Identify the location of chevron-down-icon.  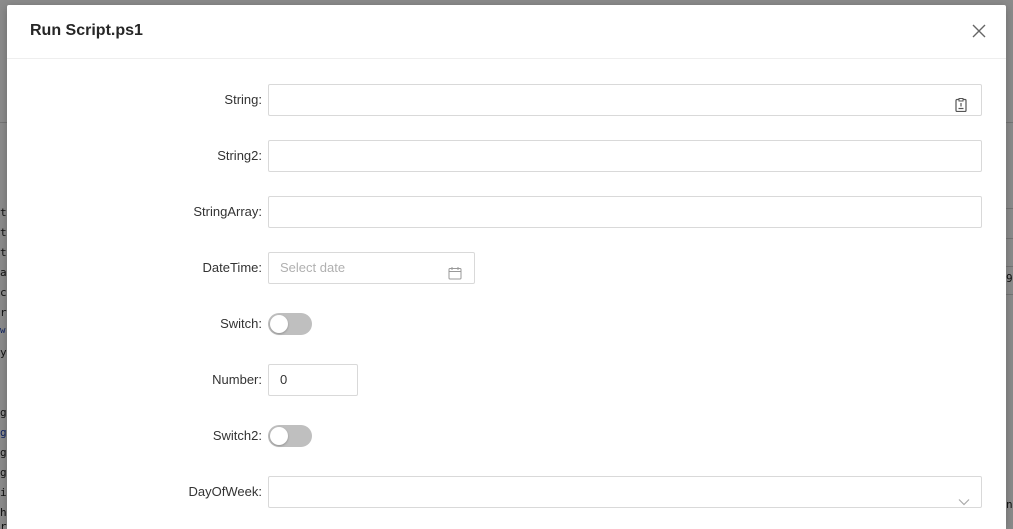
(964, 502).